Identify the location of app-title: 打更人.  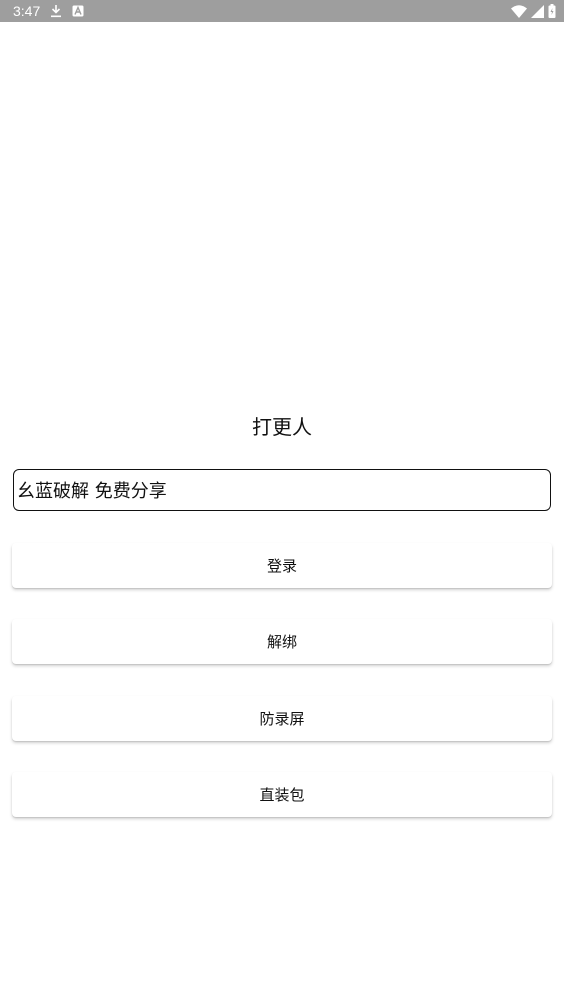
(282, 427).